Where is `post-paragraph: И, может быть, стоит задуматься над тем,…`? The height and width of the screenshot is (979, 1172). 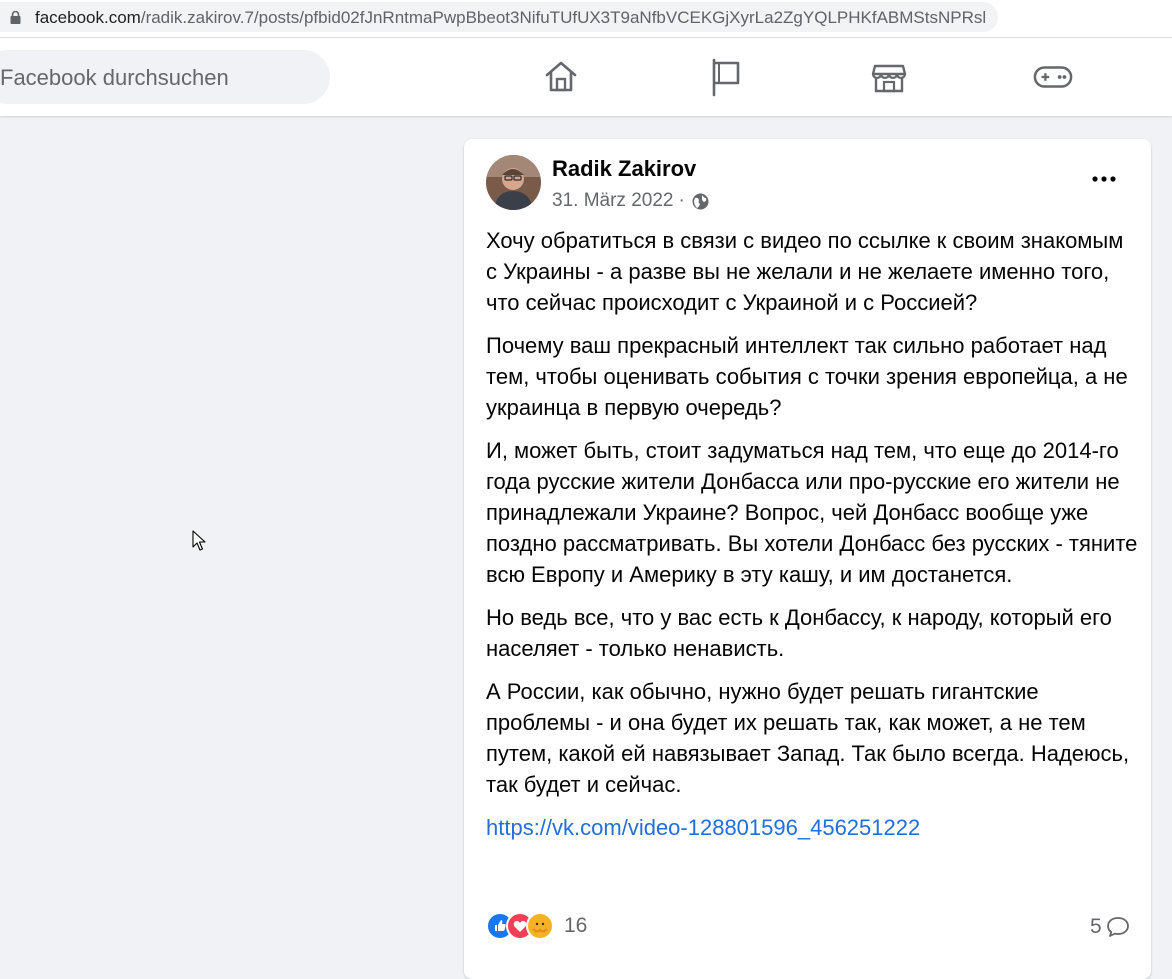
post-paragraph: И, может быть, стоит задуматься над тем,… is located at coordinates (812, 512).